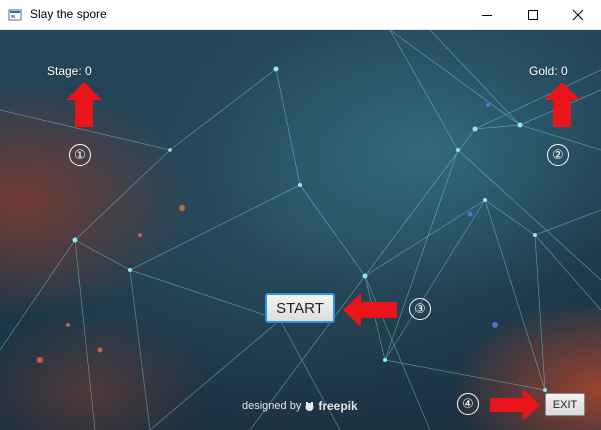 The width and height of the screenshot is (601, 430). I want to click on credit-brand: freepik, so click(338, 406).